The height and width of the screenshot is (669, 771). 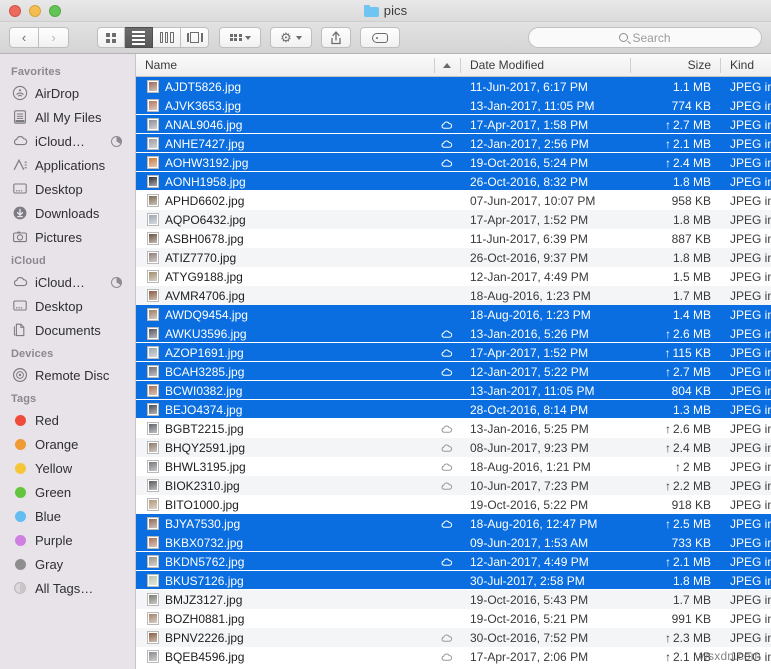 I want to click on share-button, so click(x=336, y=37).